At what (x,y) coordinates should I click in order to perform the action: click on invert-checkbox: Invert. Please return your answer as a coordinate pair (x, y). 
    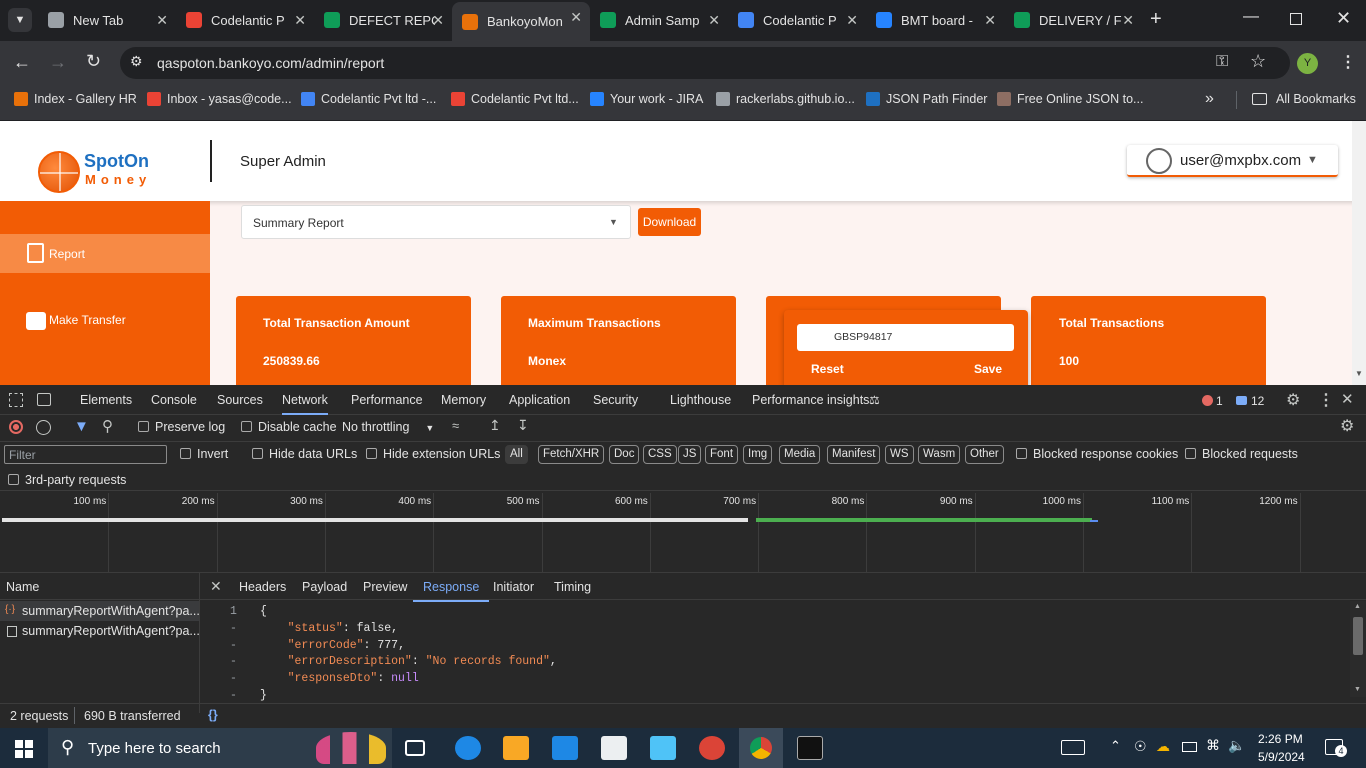
    Looking at the image, I should click on (204, 454).